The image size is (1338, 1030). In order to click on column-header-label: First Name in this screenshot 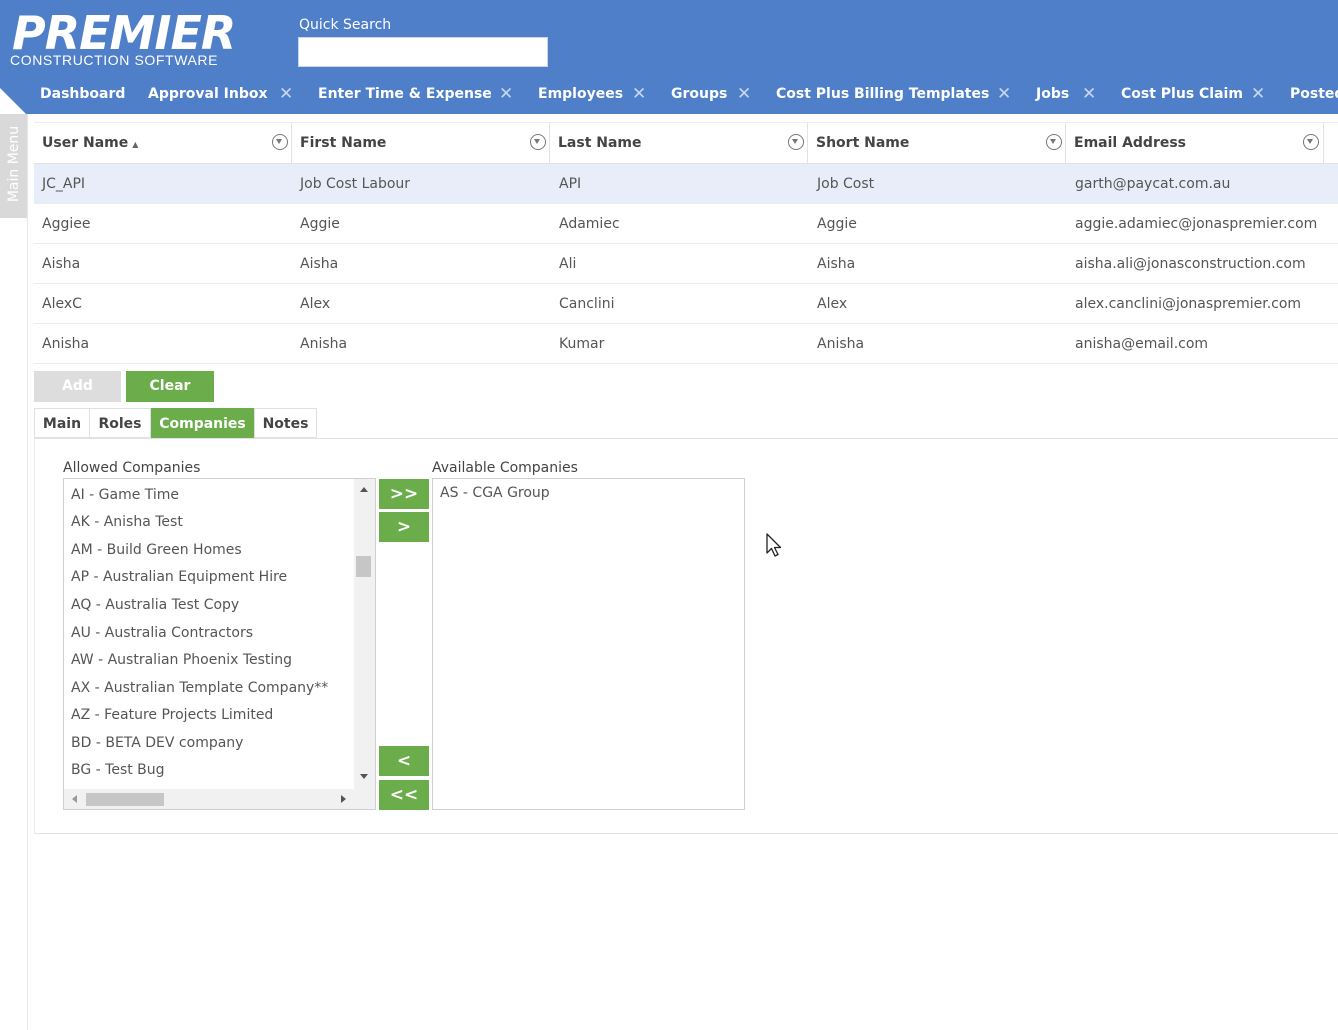, I will do `click(343, 143)`.